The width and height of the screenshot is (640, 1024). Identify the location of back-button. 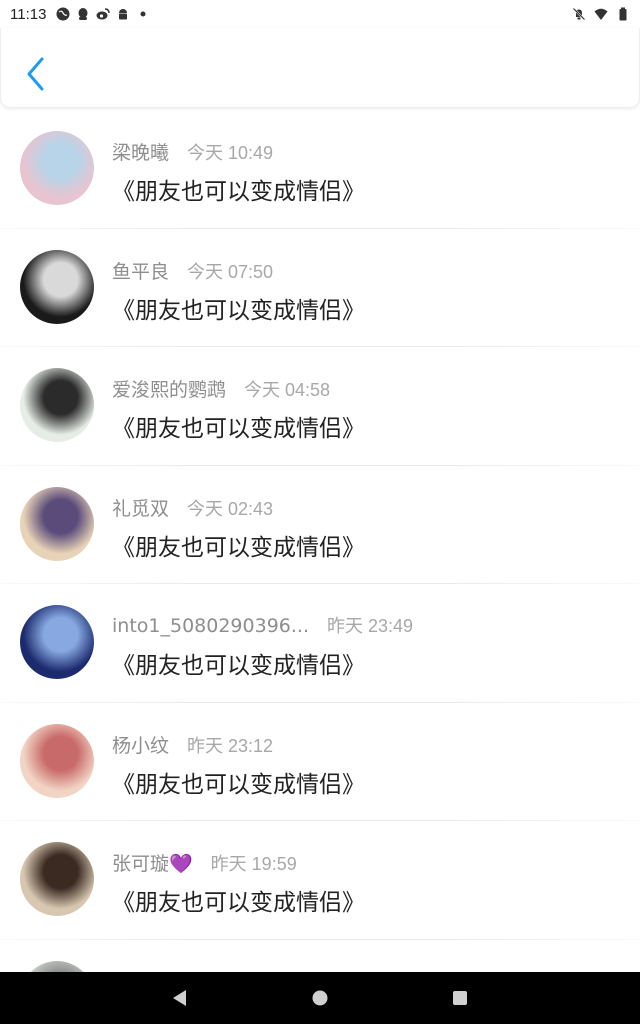
(36, 74).